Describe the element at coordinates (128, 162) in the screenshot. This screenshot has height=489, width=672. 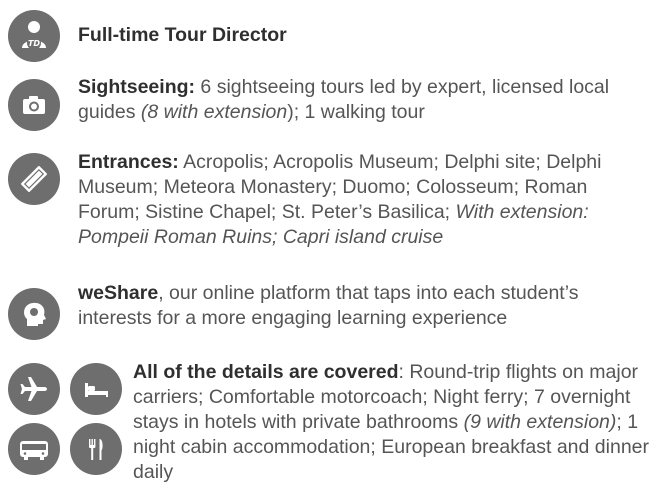
I see `entrances-title: Entrances:` at that location.